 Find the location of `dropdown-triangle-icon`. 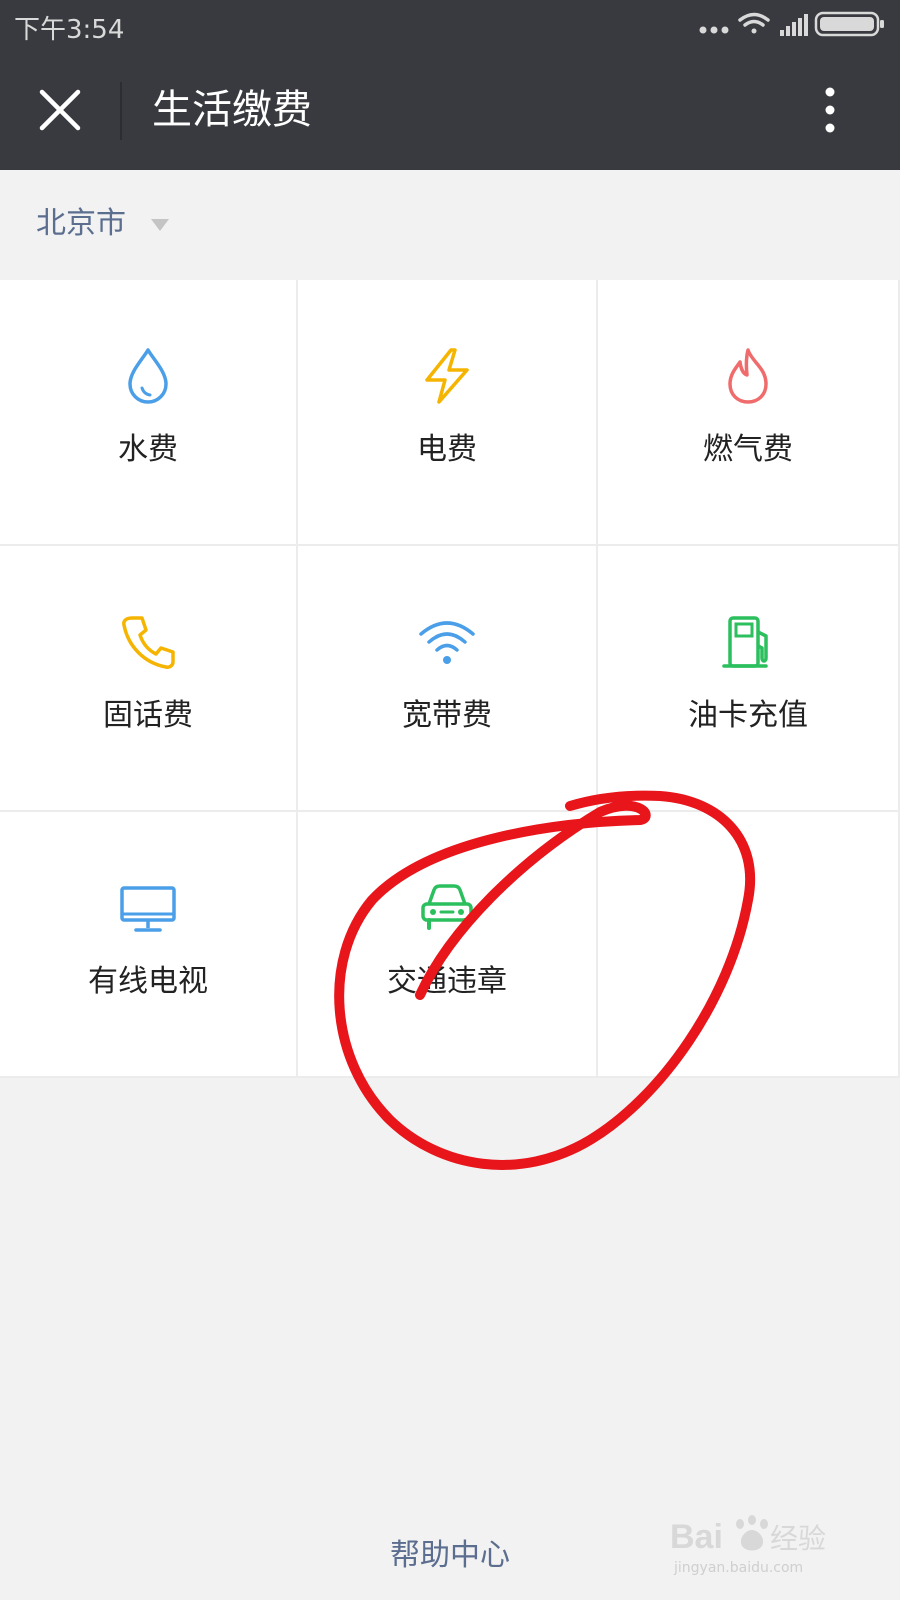

dropdown-triangle-icon is located at coordinates (159, 224).